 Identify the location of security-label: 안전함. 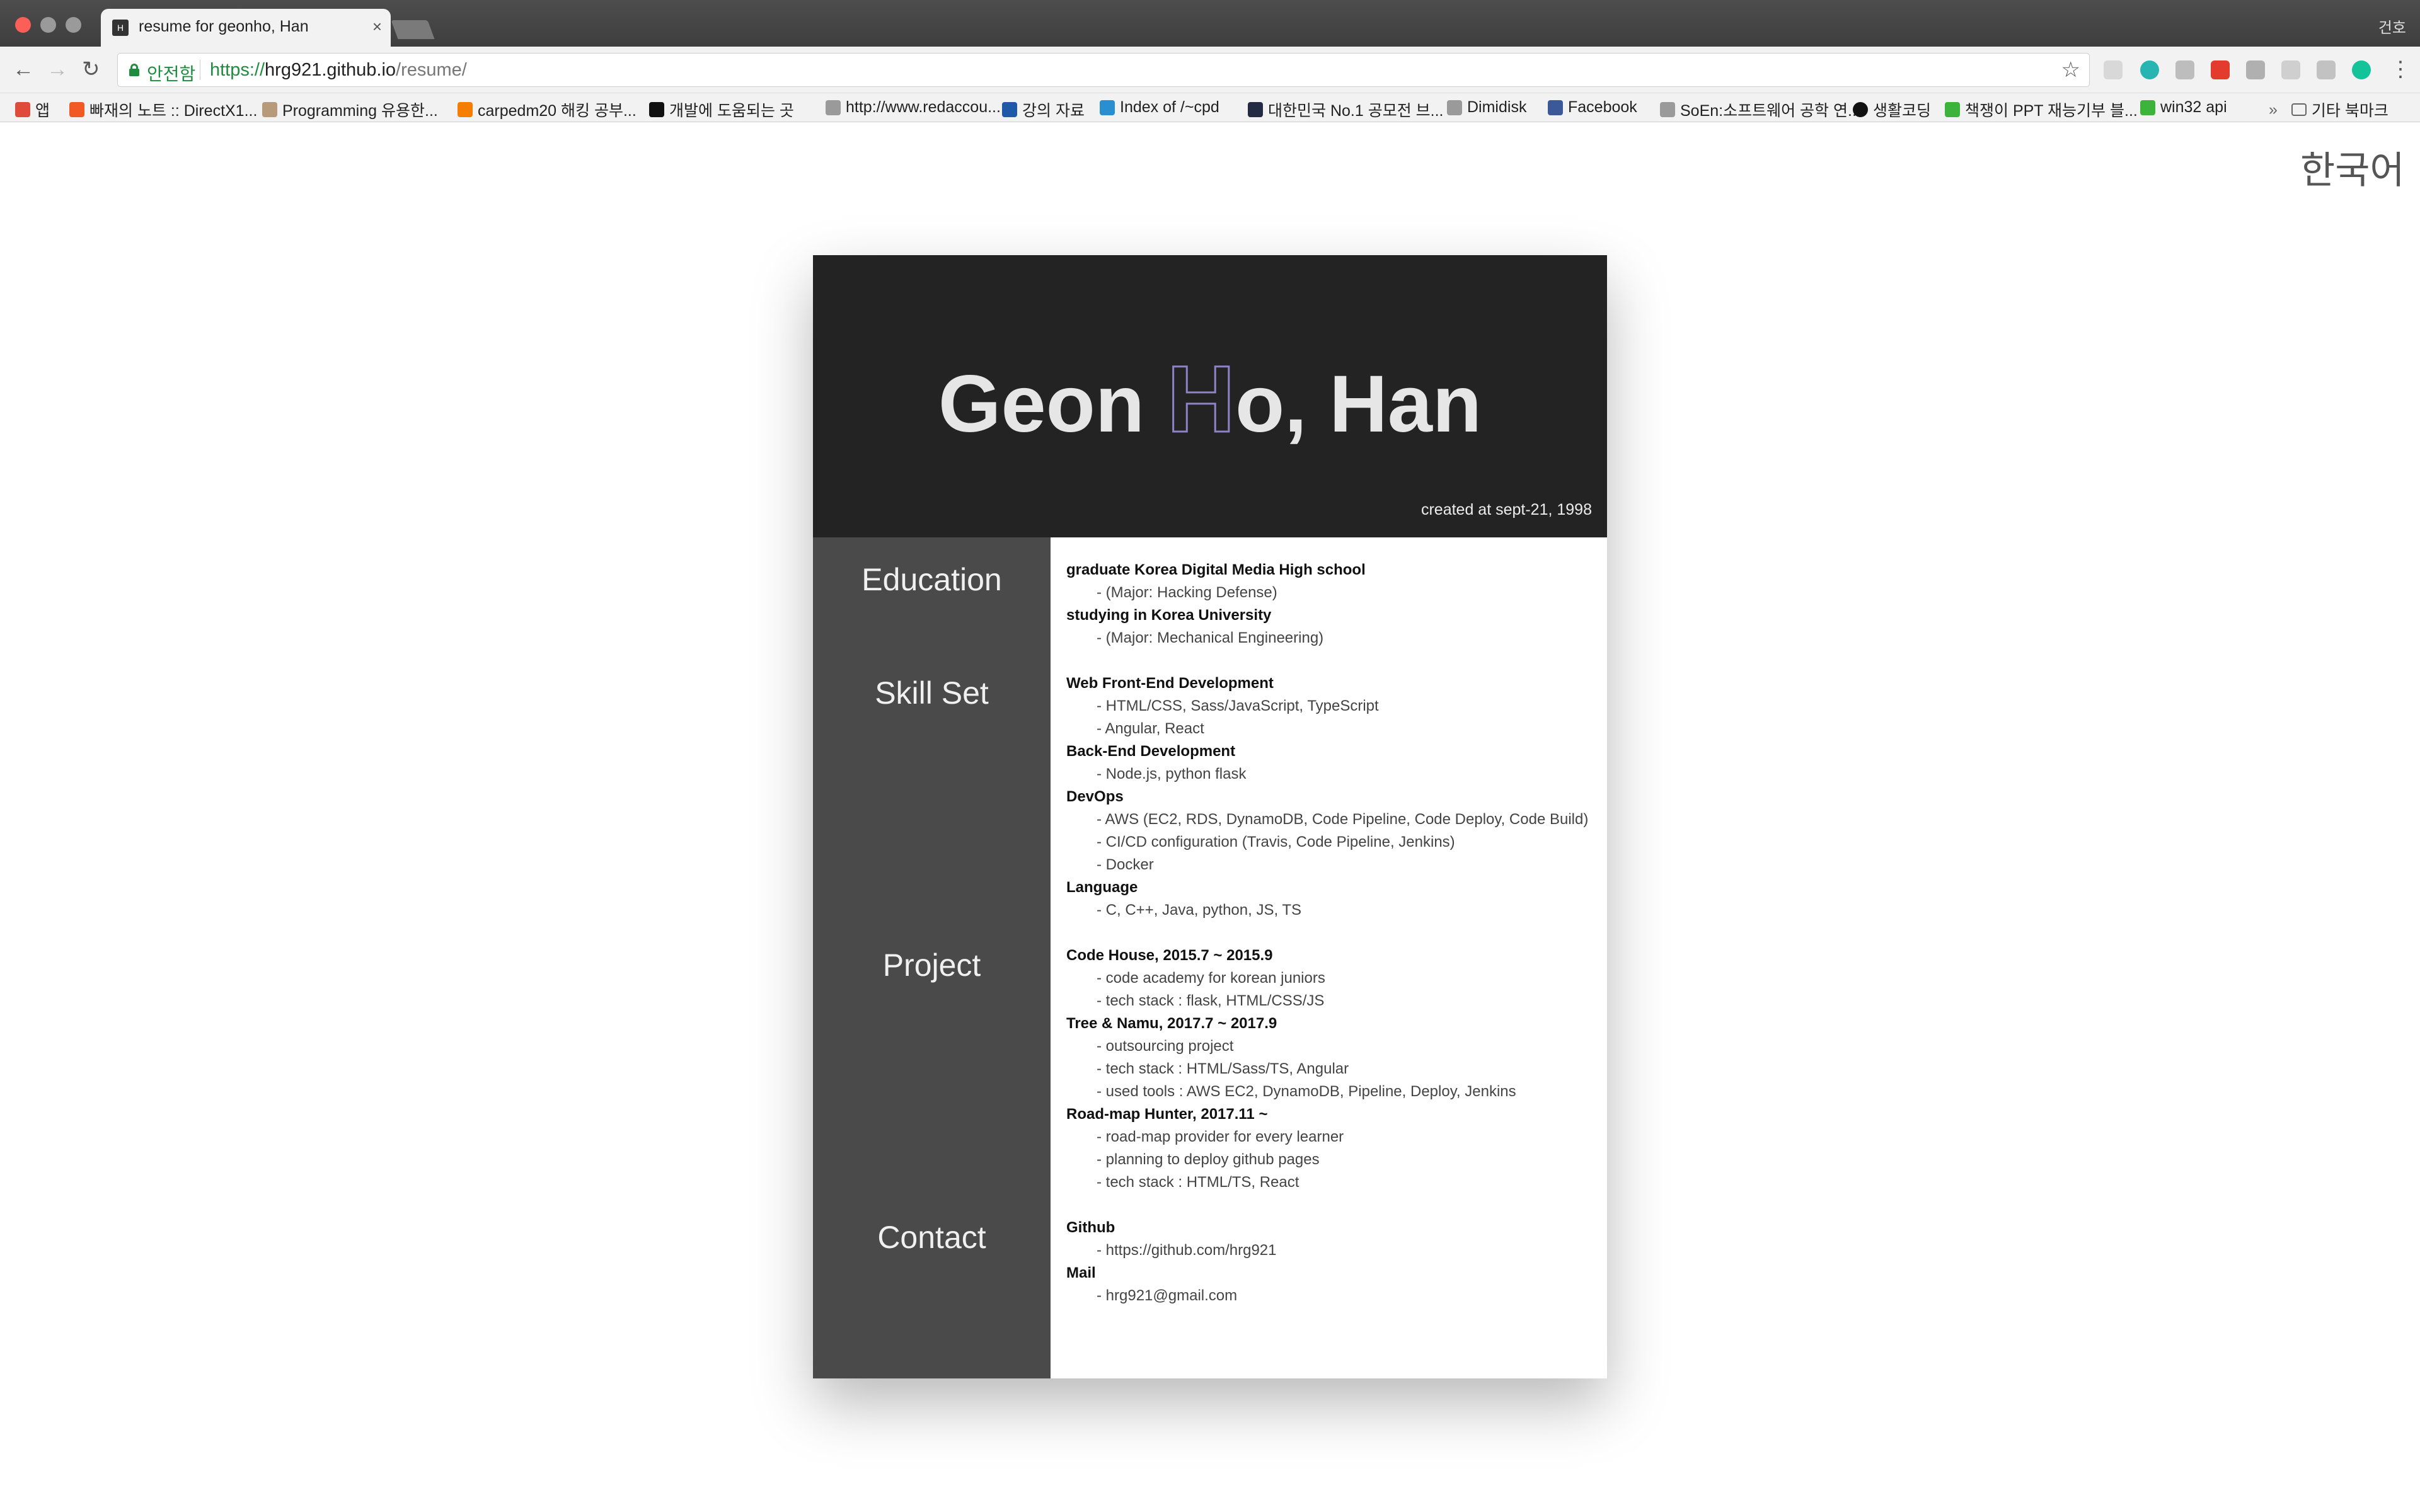
(172, 74).